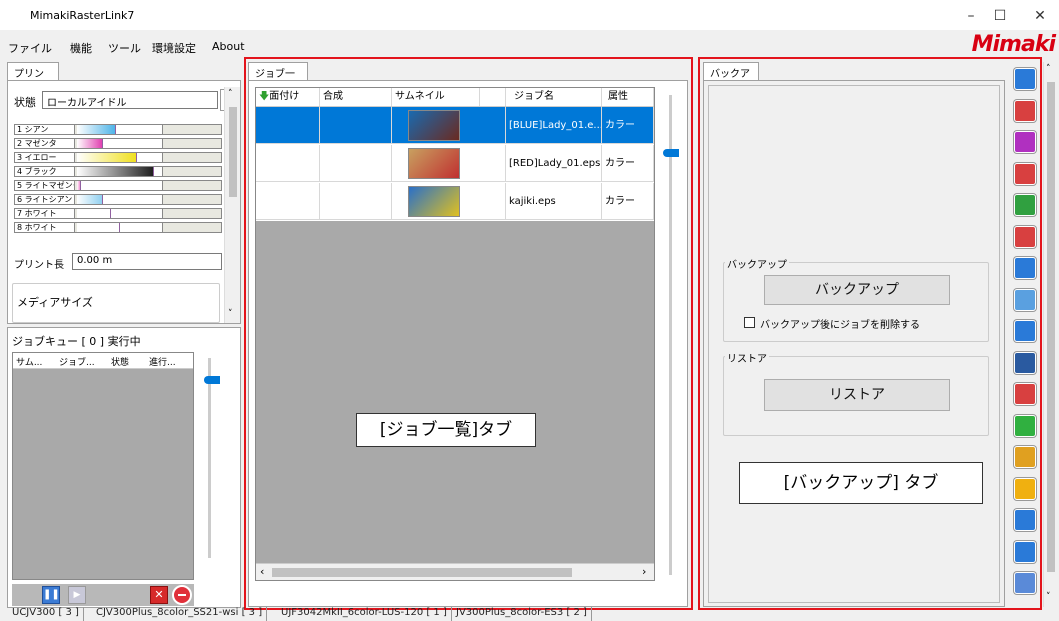 The height and width of the screenshot is (621, 1059). I want to click on hscroll-thumb, so click(422, 572).